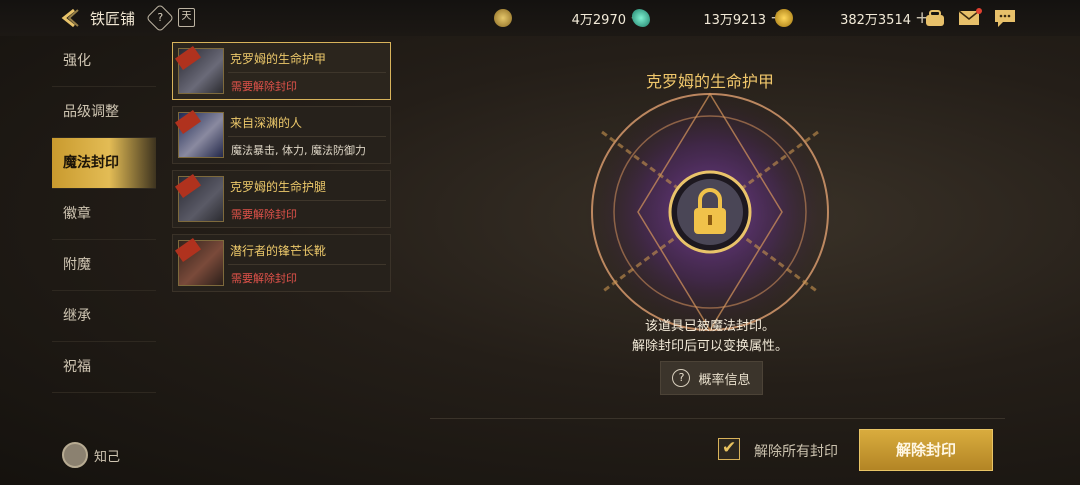 This screenshot has height=485, width=1080. What do you see at coordinates (710, 214) in the screenshot?
I see `magic-seal-emblem` at bounding box center [710, 214].